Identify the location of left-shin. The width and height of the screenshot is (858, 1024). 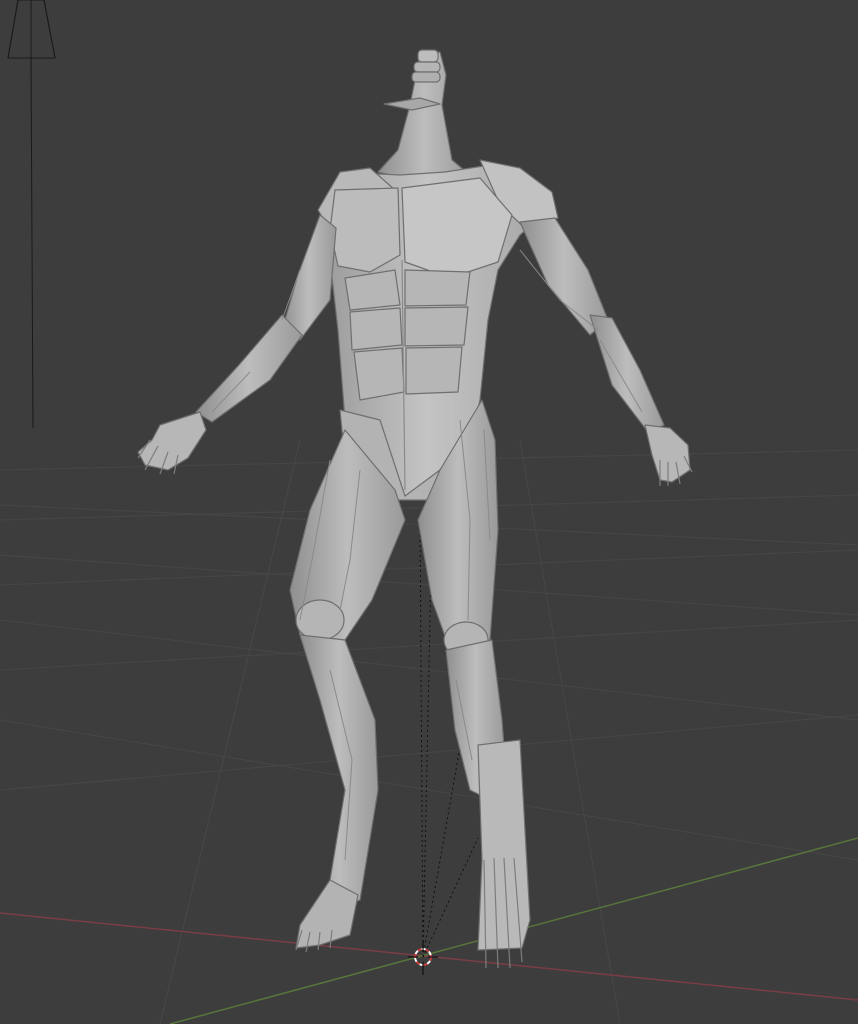
(339, 772).